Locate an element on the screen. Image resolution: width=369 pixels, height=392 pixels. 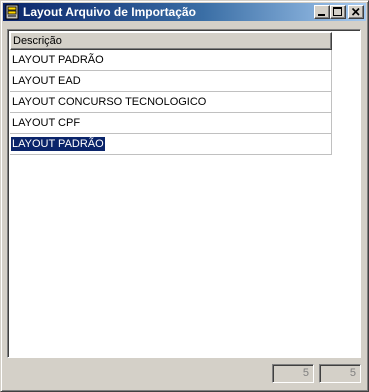
column-header-descricao: Descrição is located at coordinates (171, 41).